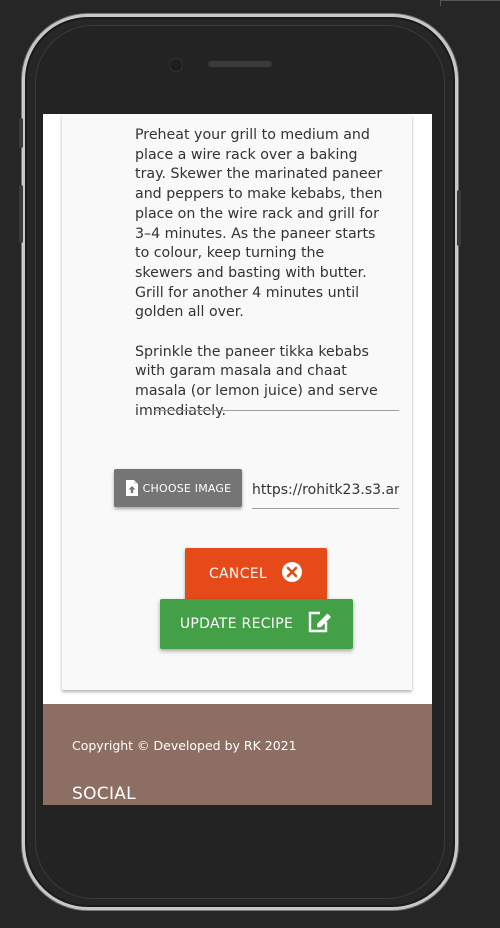 The image size is (500, 928). What do you see at coordinates (240, 64) in the screenshot?
I see `phone-speaker` at bounding box center [240, 64].